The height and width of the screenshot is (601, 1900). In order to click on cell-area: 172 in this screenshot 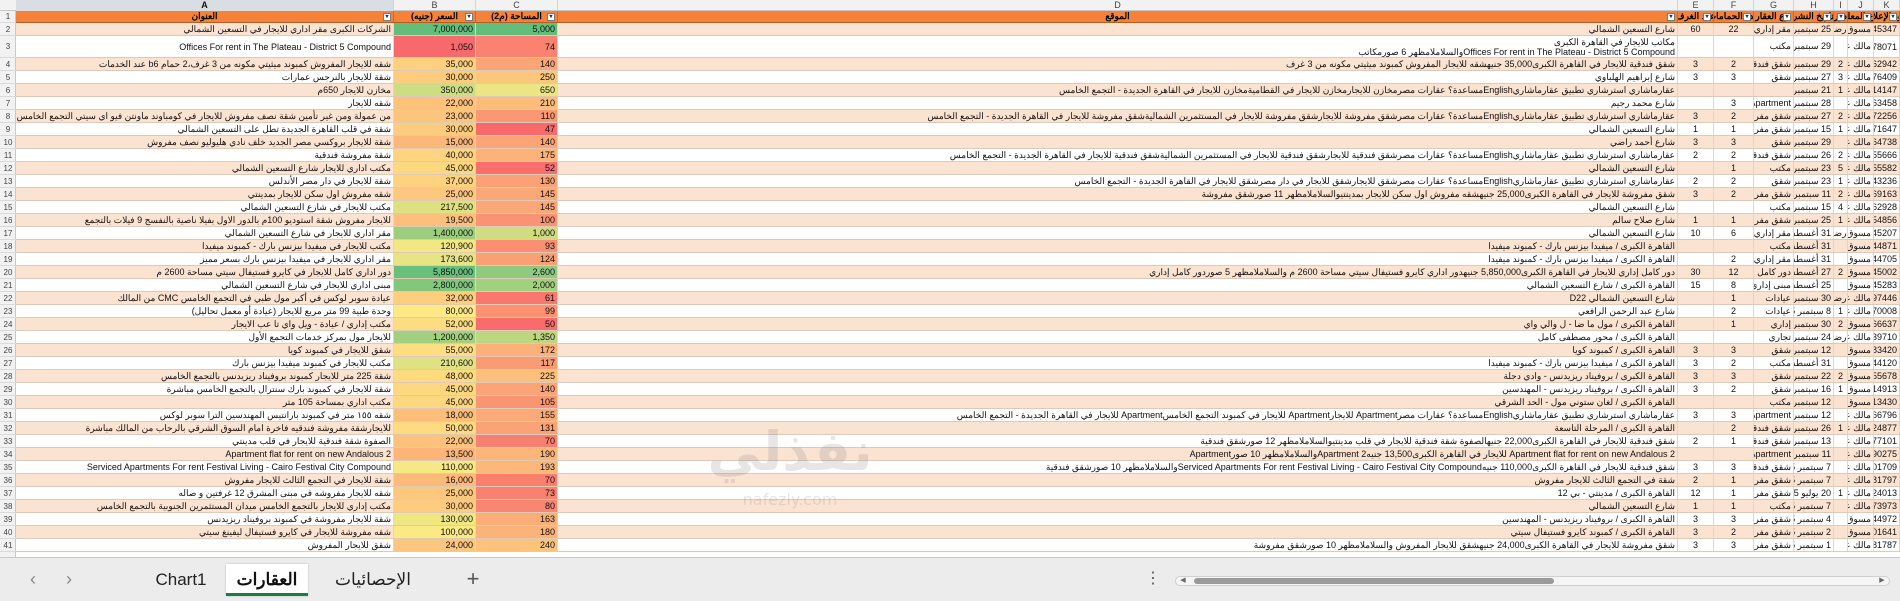, I will do `click(517, 350)`.